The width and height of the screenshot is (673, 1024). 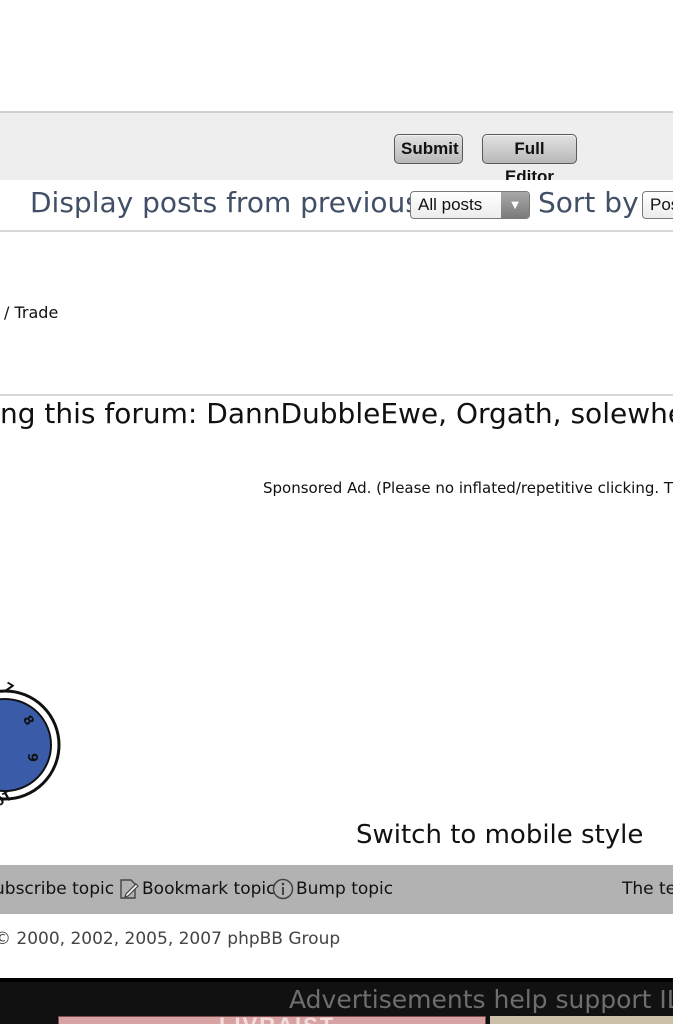 I want to click on chevron-down-icon: ▼, so click(x=515, y=205).